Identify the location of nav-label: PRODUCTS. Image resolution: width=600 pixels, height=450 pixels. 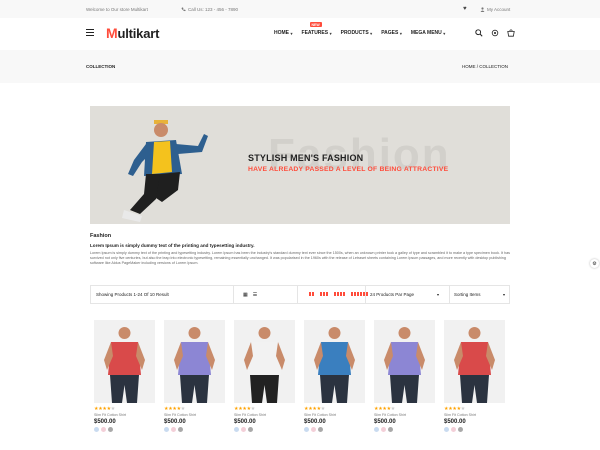
(354, 33).